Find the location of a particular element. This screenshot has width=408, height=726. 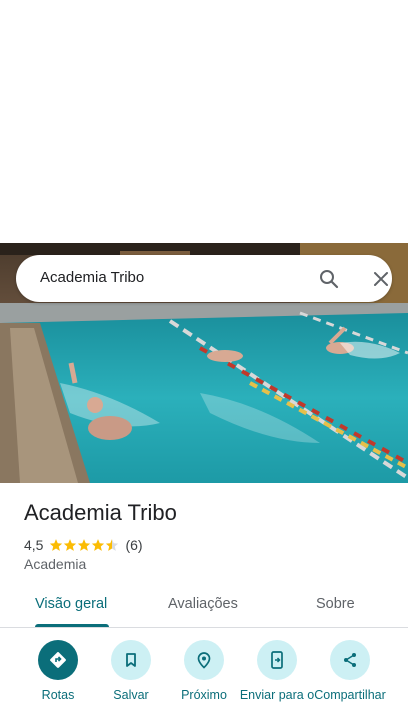

search-input: Academia Tribo is located at coordinates (92, 277).